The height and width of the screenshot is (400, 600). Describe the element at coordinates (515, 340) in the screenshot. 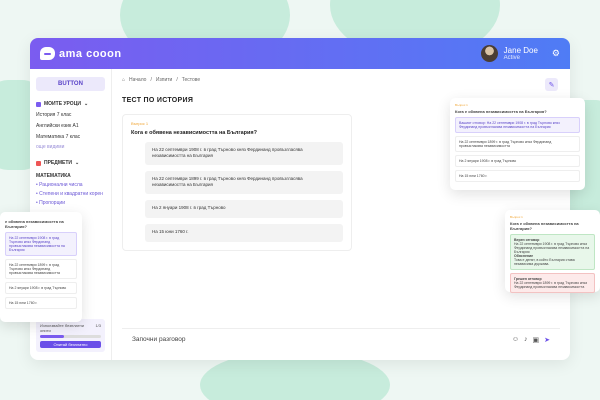

I see `emoji-icon: ☺` at that location.